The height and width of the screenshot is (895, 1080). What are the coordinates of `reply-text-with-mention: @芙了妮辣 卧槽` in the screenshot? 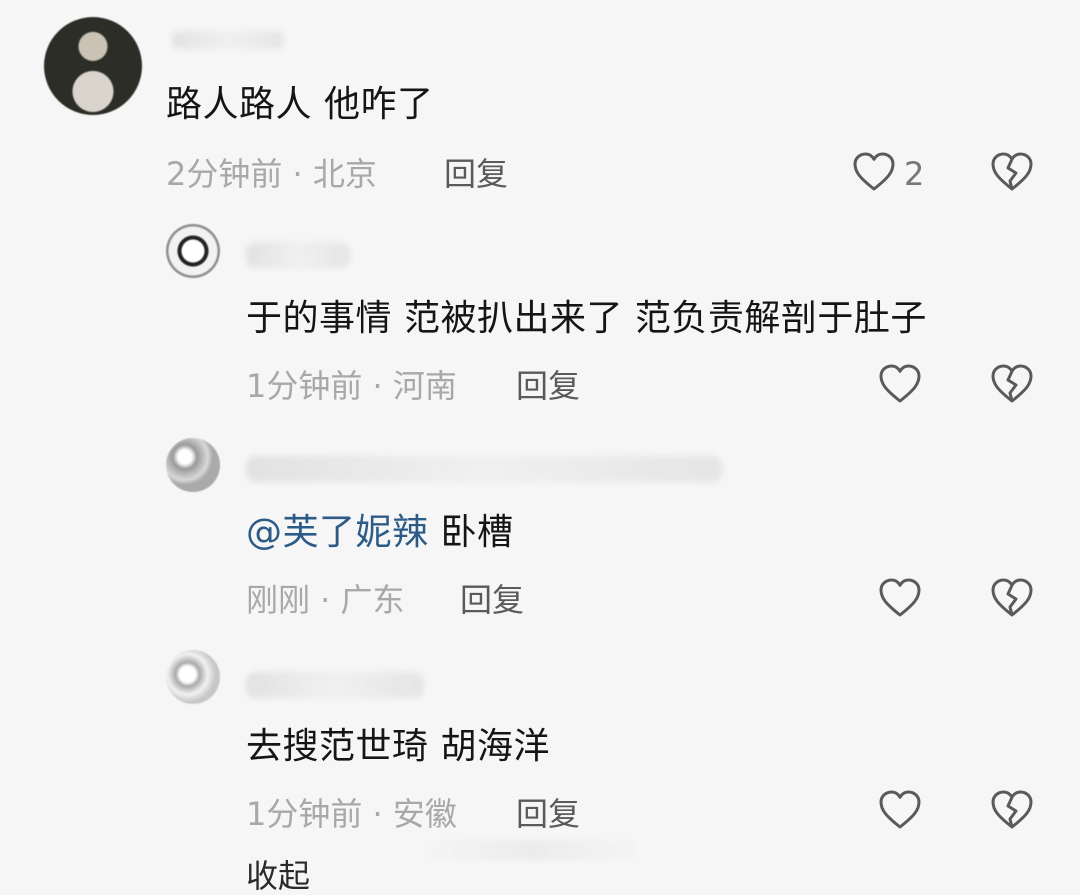 It's located at (379, 533).